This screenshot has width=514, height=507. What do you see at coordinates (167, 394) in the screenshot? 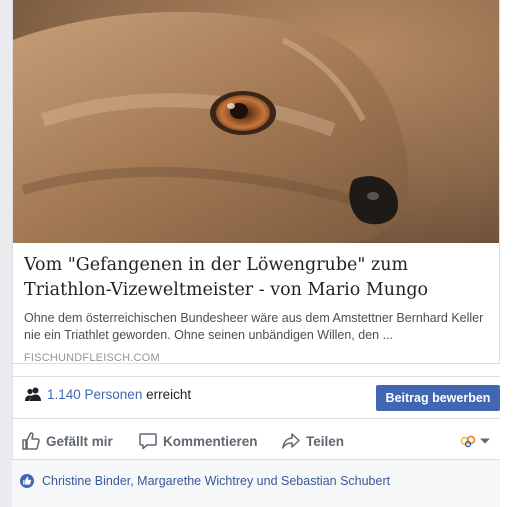
I see `reach-suffix: erreicht` at bounding box center [167, 394].